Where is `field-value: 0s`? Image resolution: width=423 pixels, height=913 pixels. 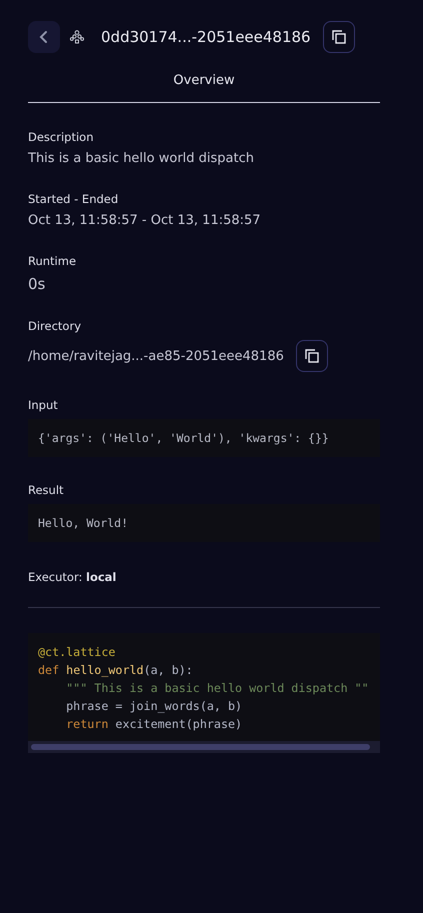 field-value: 0s is located at coordinates (37, 284).